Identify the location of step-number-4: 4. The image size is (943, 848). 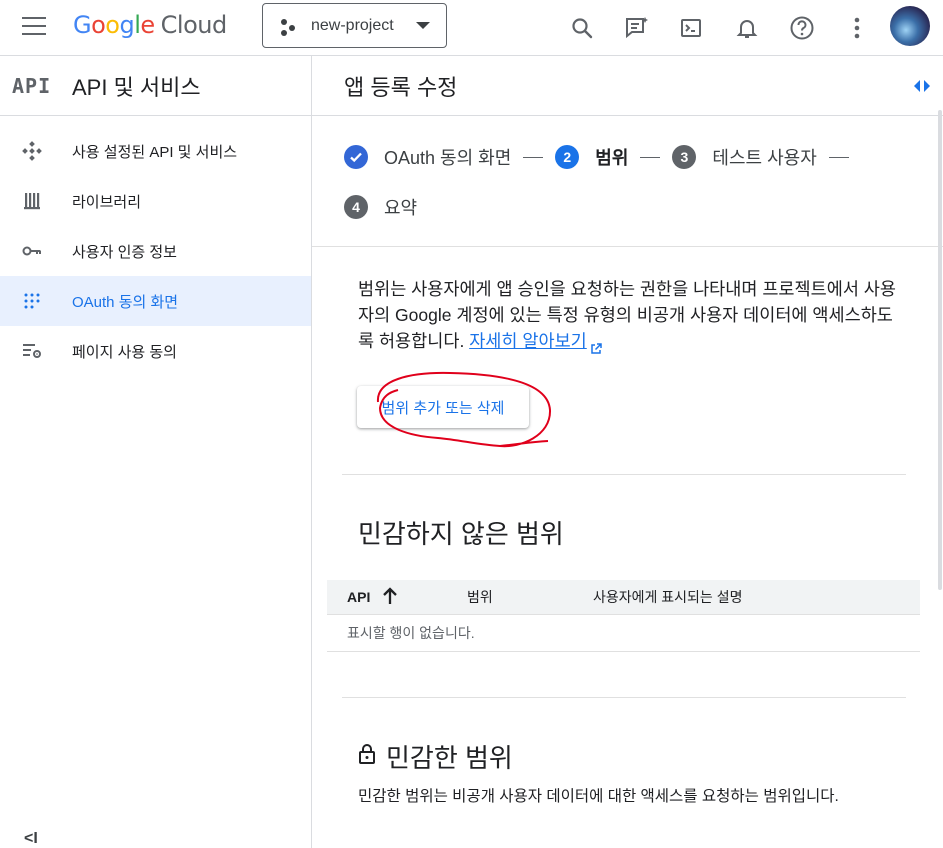
(356, 207).